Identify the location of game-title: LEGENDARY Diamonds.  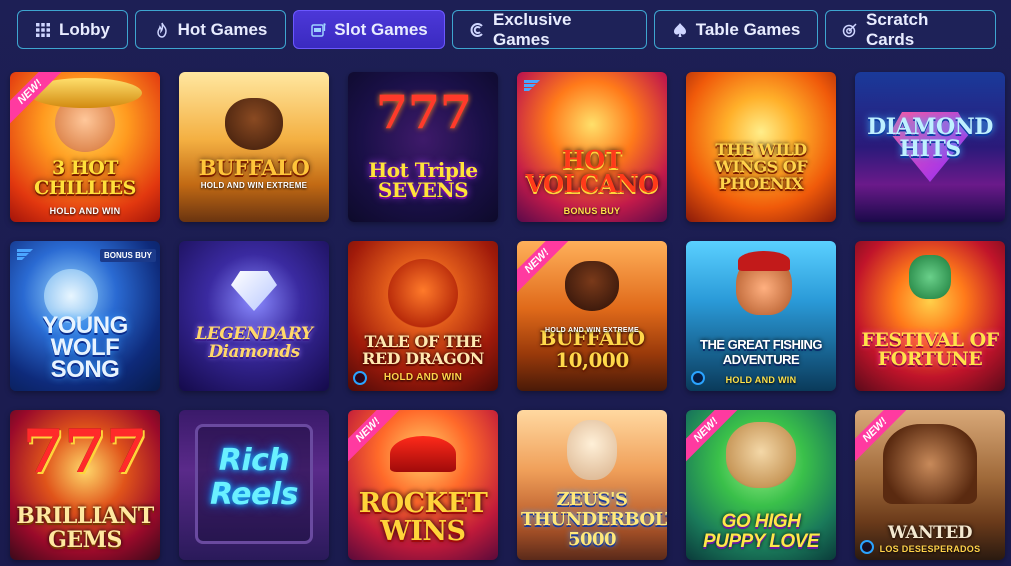
(254, 343).